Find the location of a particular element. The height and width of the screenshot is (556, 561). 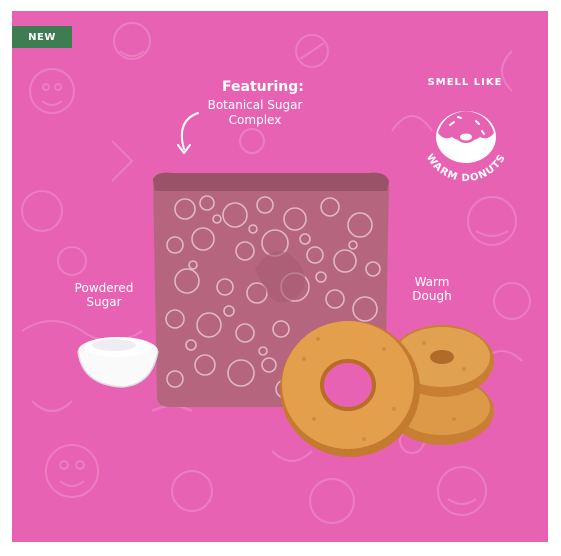

donut-icon: WARM DONUTS is located at coordinates (465, 147).